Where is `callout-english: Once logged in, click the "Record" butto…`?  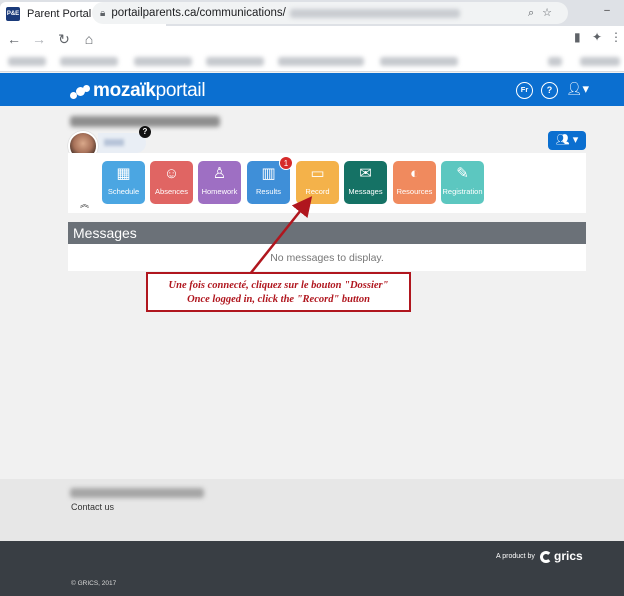 callout-english: Once logged in, click the "Record" butto… is located at coordinates (278, 299).